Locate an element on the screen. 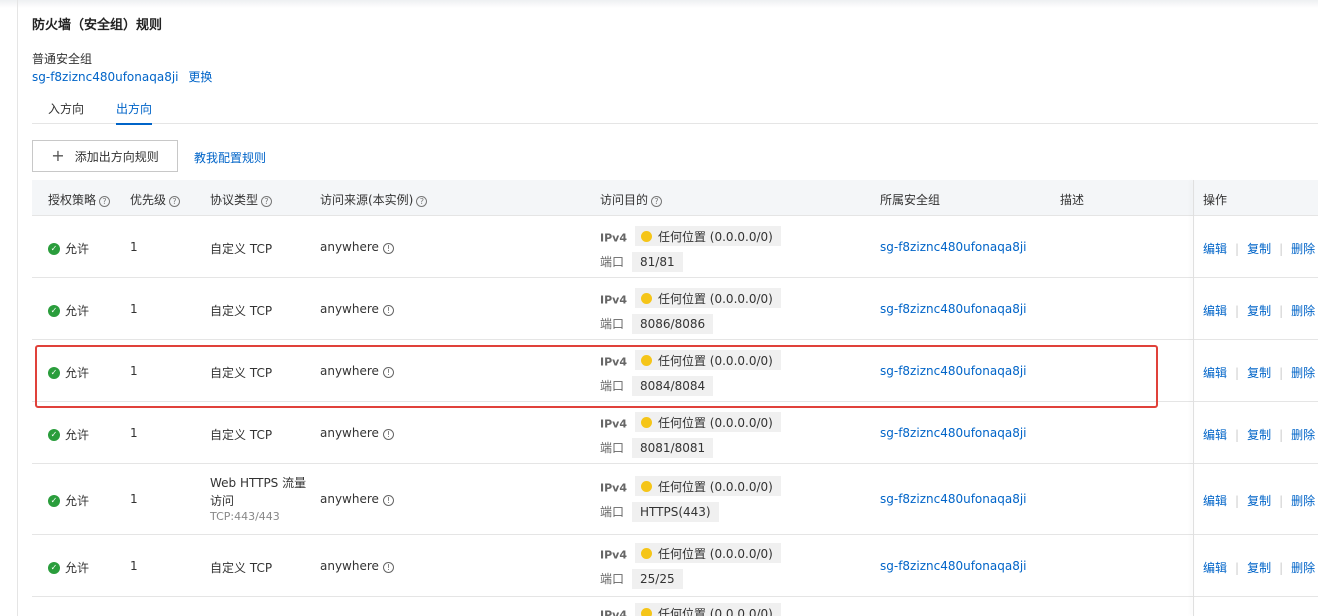  table-row: IPv4 任何位置 (0.0.0.0/0) is located at coordinates (675, 606).